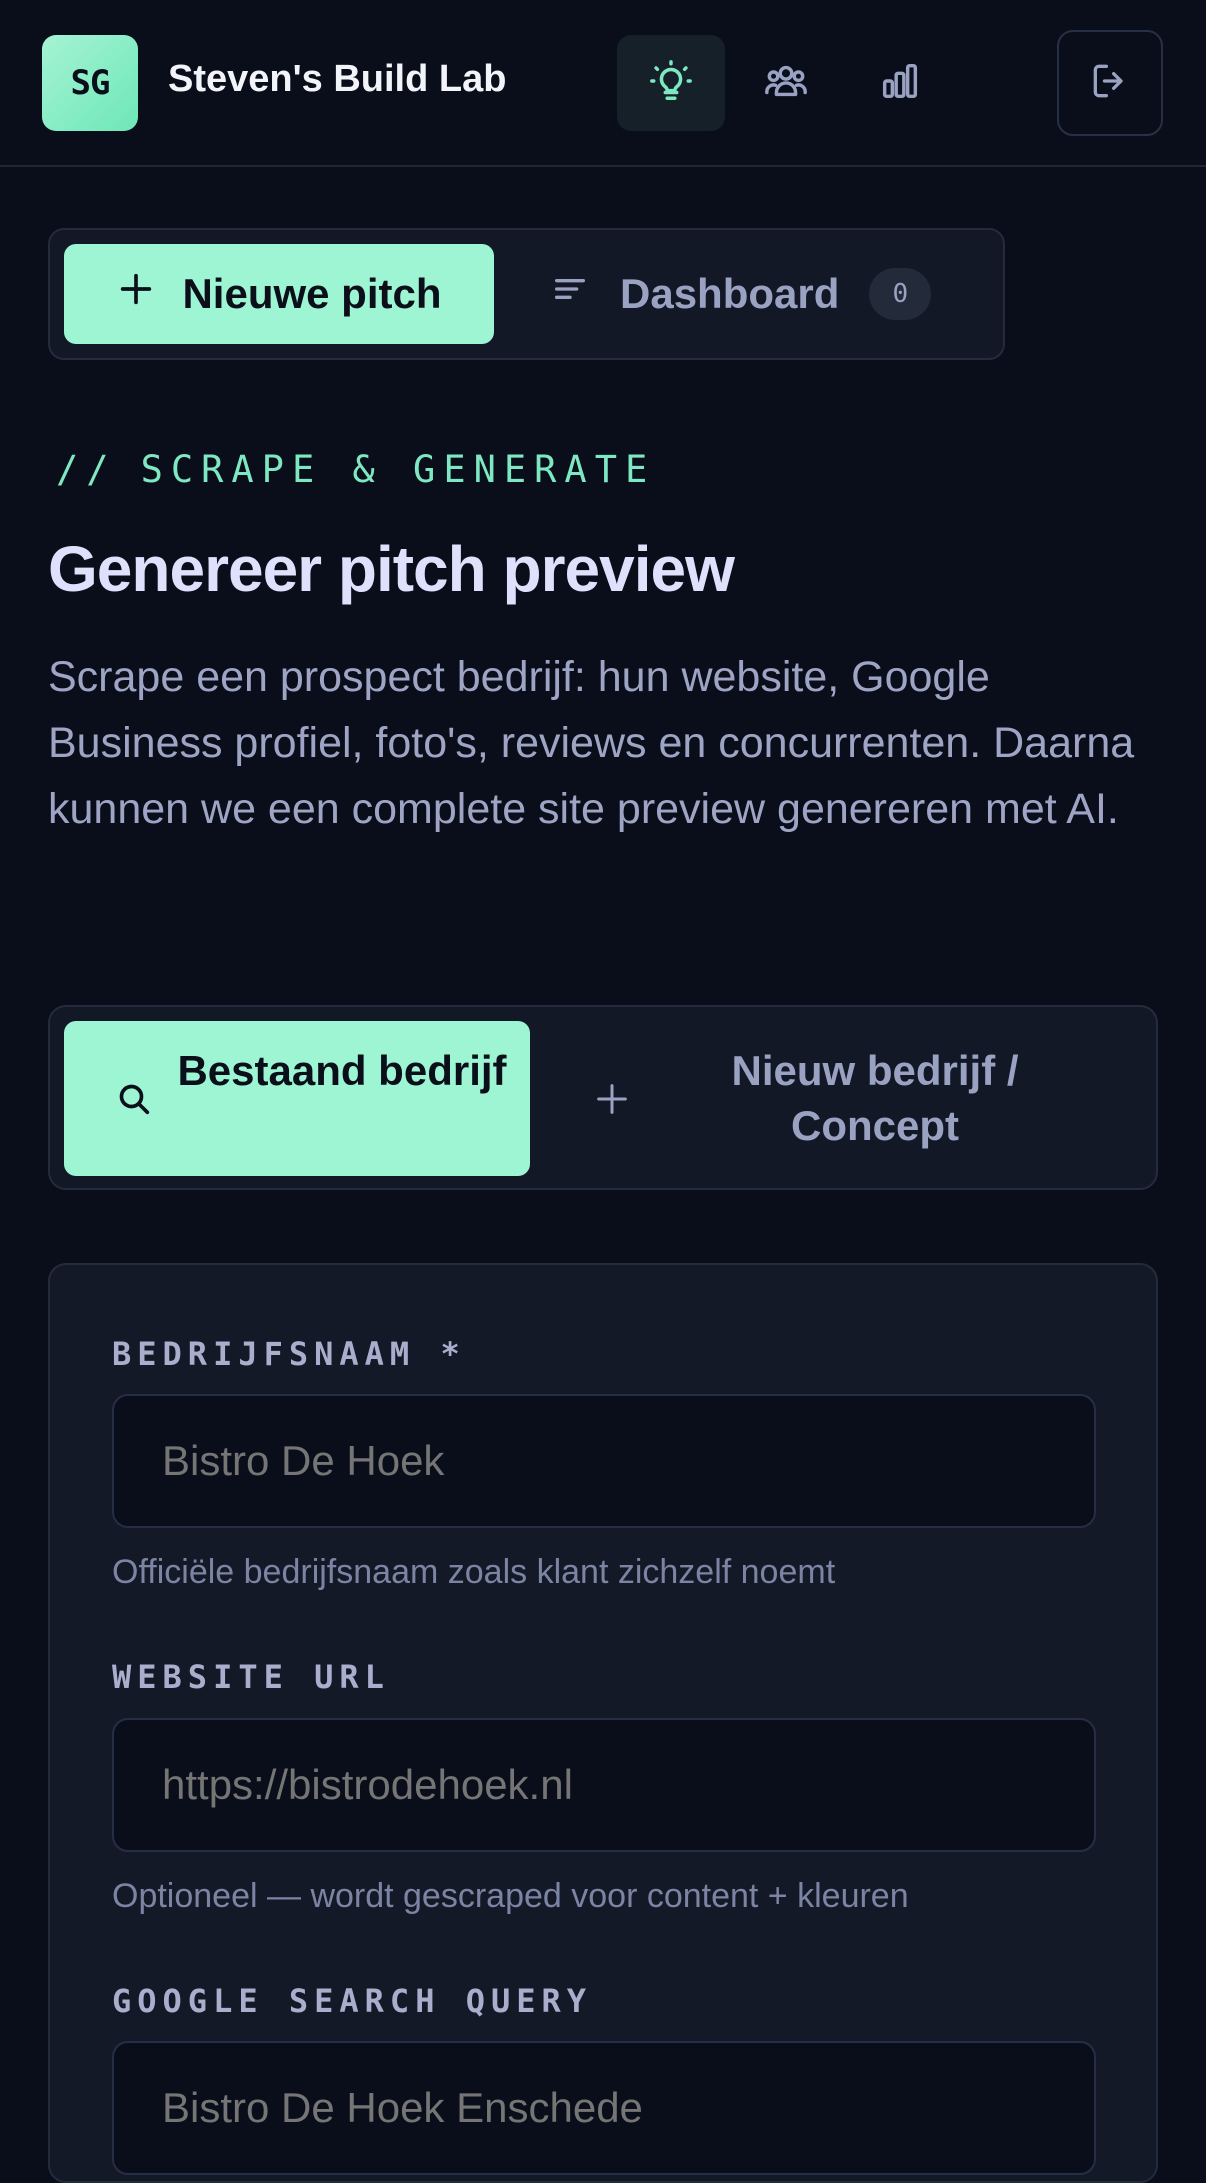  Describe the element at coordinates (352, 2001) in the screenshot. I see `google-query-label: GOOGLE SEARCH QUERY` at that location.